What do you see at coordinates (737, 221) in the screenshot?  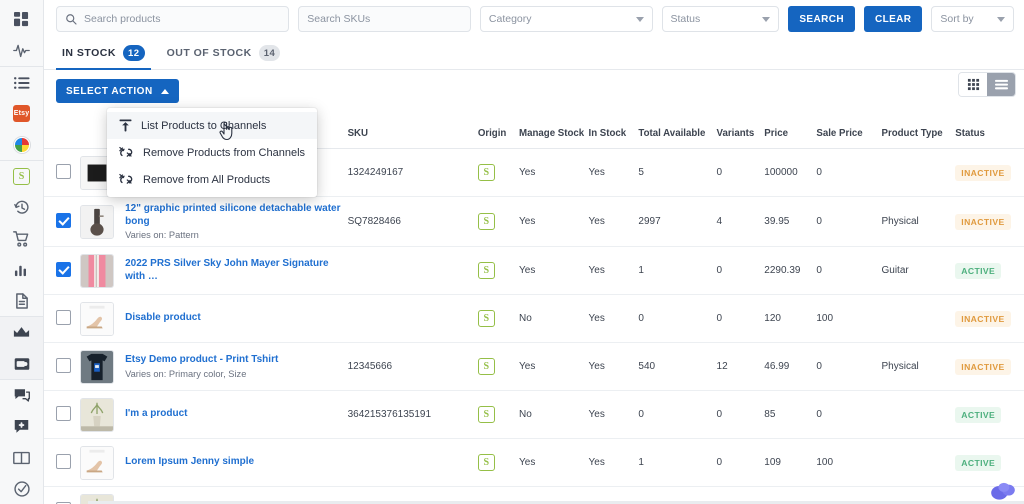 I see `cell-variants: 4` at bounding box center [737, 221].